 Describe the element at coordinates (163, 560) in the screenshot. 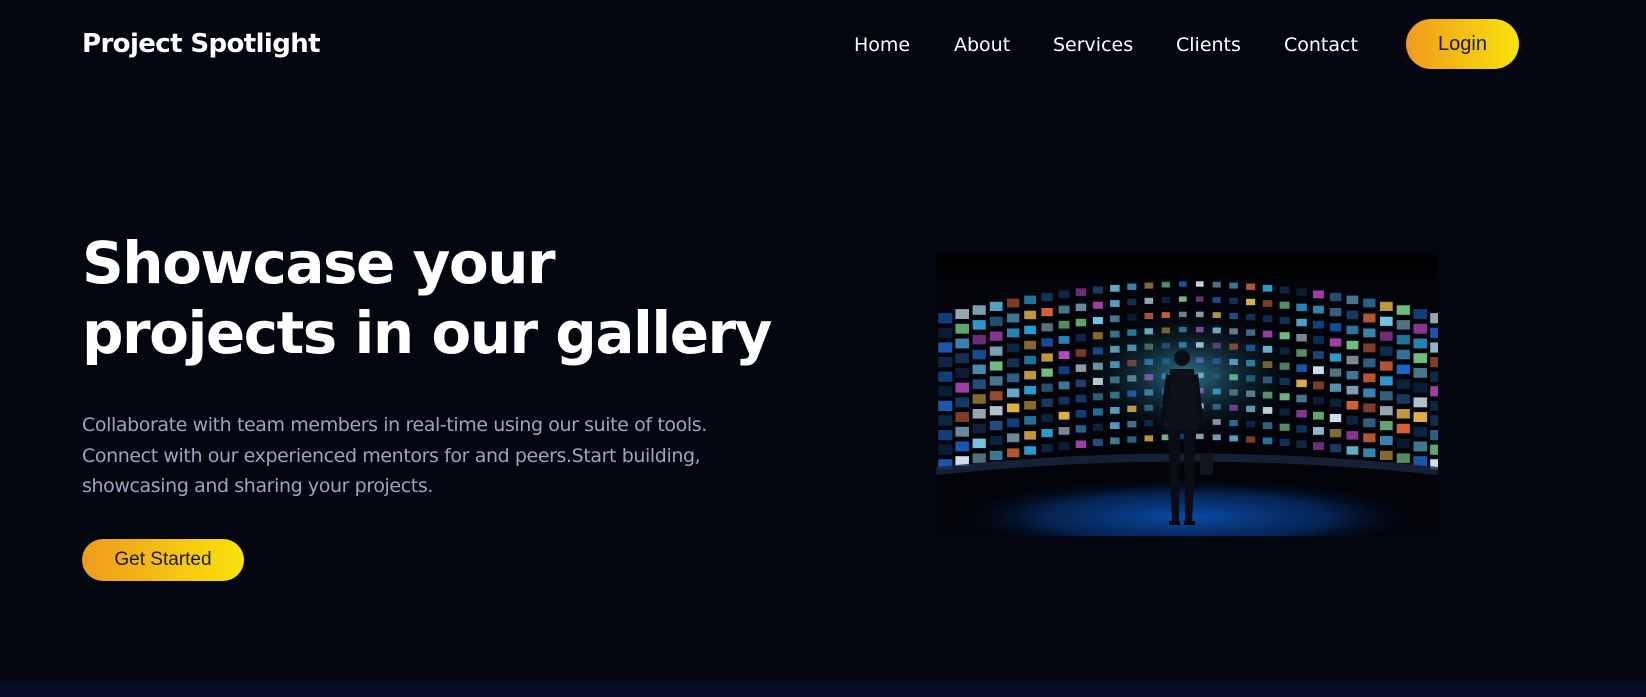

I see `get-started-button: Get Started` at that location.